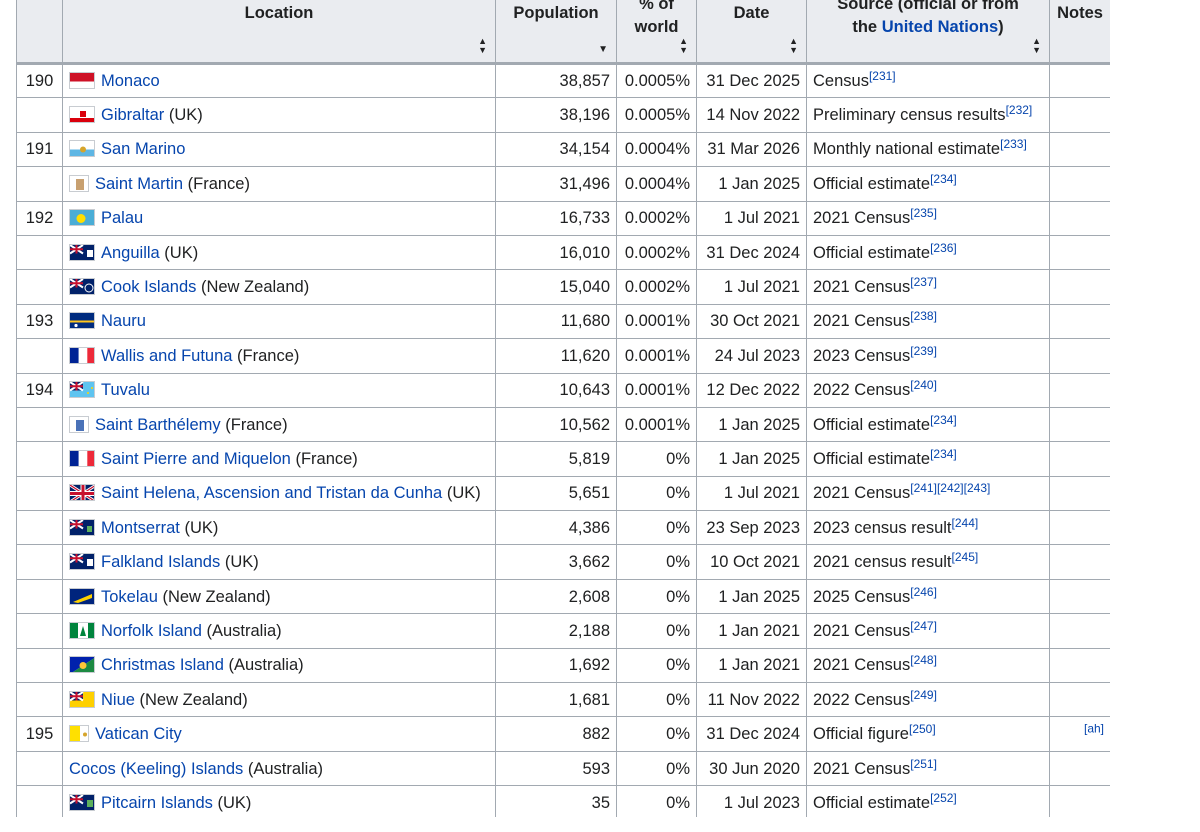 Image resolution: width=1200 pixels, height=832 pixels. I want to click on location-link: Falkland Islands, so click(160, 562).